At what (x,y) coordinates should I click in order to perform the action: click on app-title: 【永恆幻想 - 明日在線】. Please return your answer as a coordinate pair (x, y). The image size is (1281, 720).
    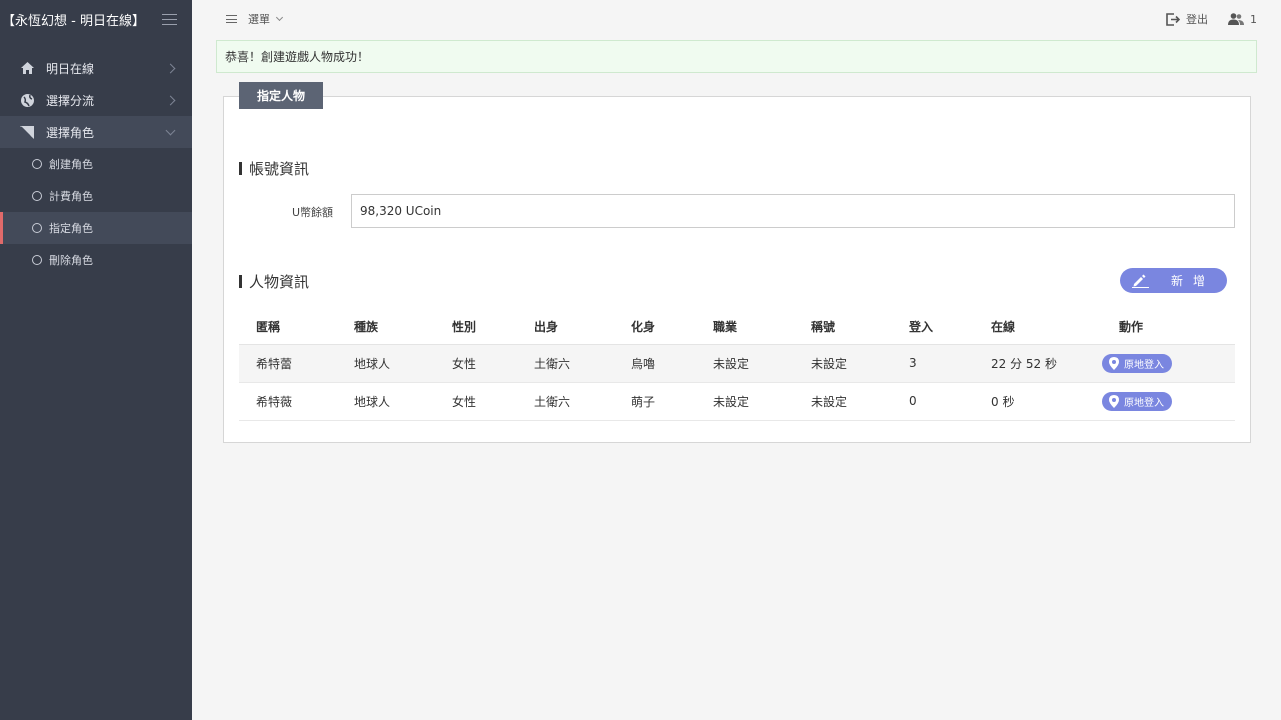
    Looking at the image, I should click on (73, 21).